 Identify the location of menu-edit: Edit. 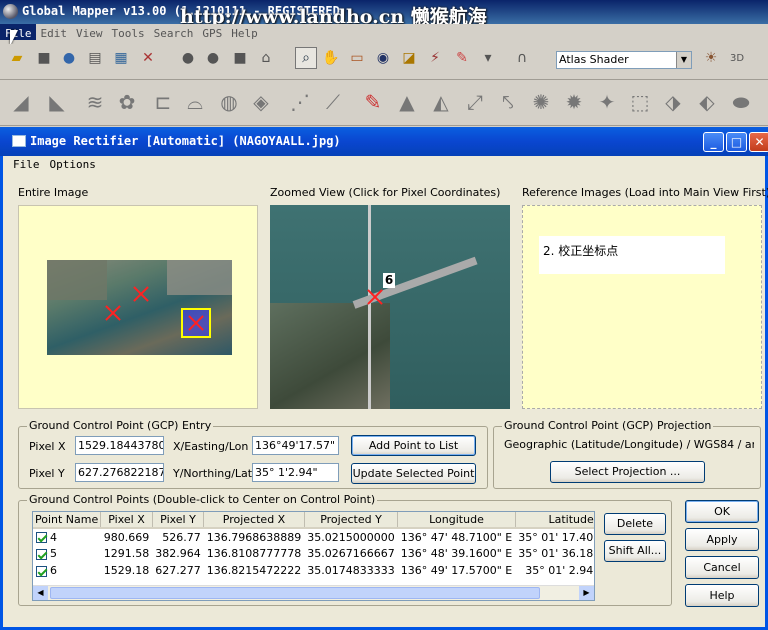
(54, 32).